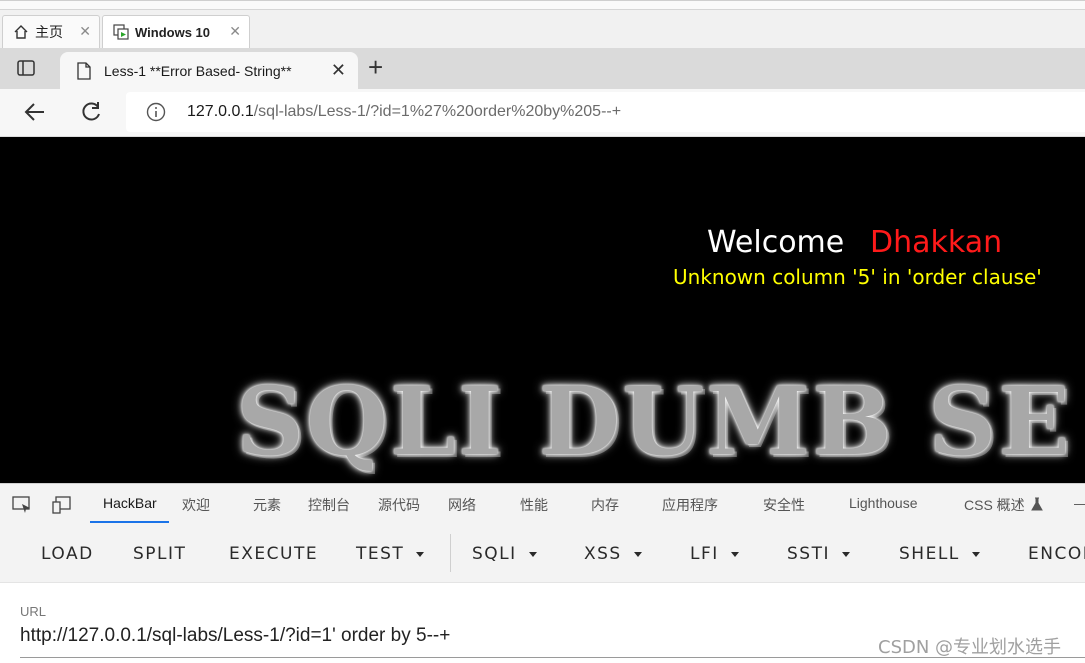 The height and width of the screenshot is (663, 1085). I want to click on tab-title: Less-1 **Error Based- String**, so click(198, 70).